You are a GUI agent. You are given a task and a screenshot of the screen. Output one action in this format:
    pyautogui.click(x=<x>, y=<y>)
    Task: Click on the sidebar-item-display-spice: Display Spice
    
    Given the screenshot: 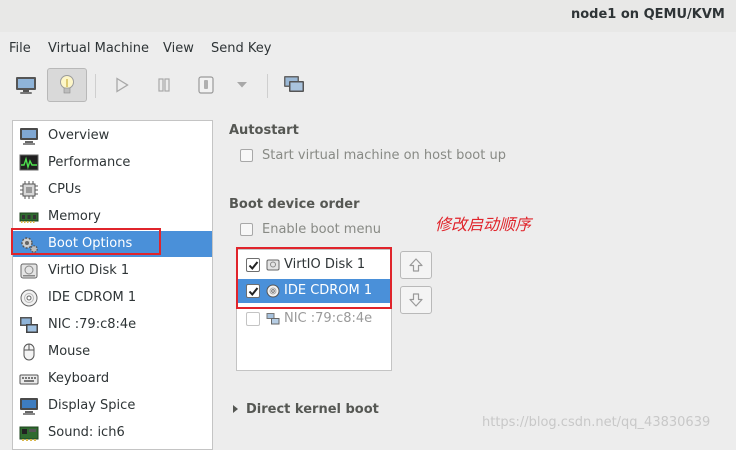 What is the action you would take?
    pyautogui.click(x=112, y=406)
    